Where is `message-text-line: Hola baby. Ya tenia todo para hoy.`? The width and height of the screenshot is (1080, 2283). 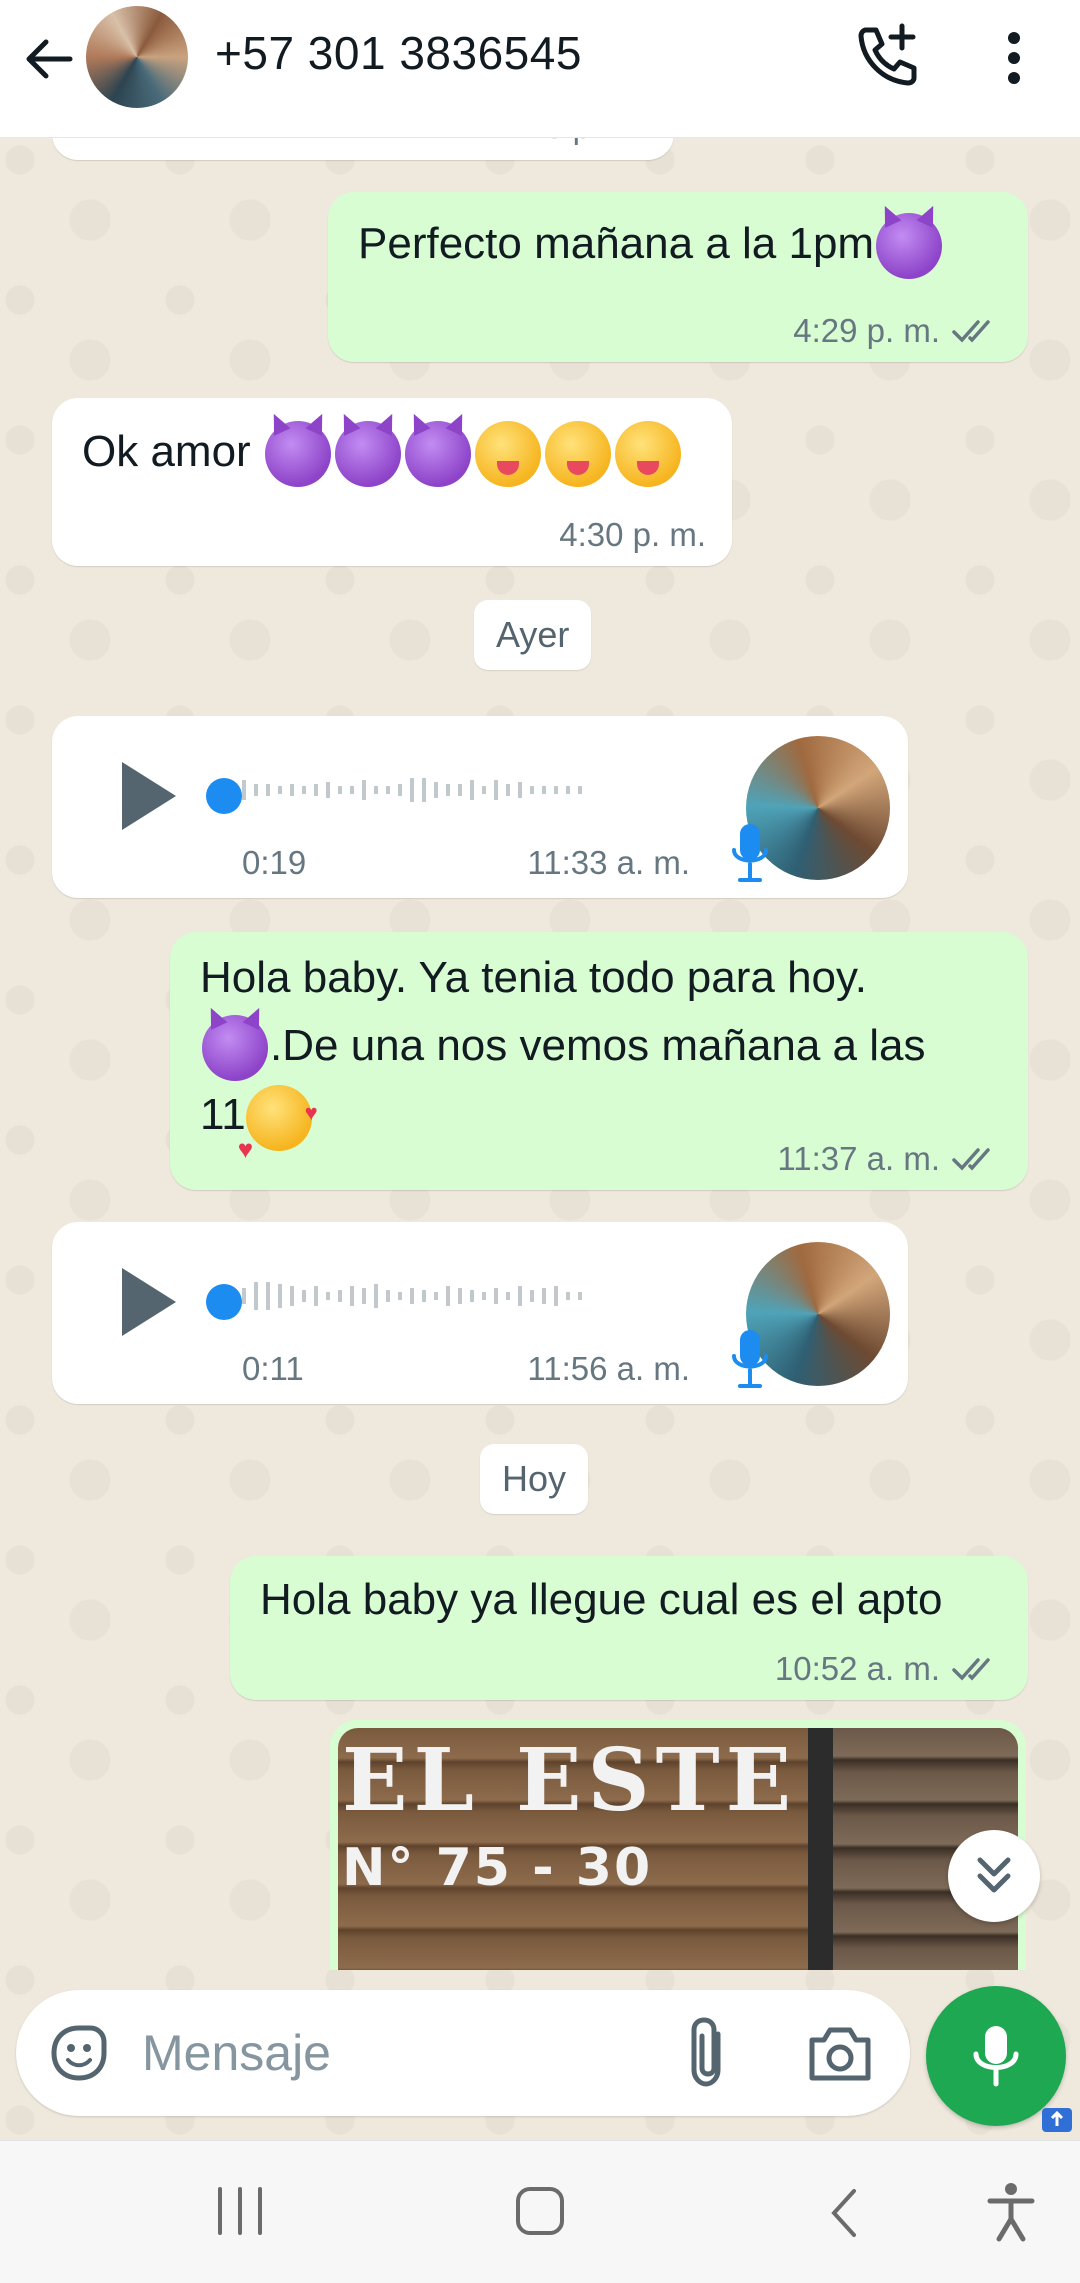 message-text-line: Hola baby. Ya tenia todo para hoy. is located at coordinates (533, 977).